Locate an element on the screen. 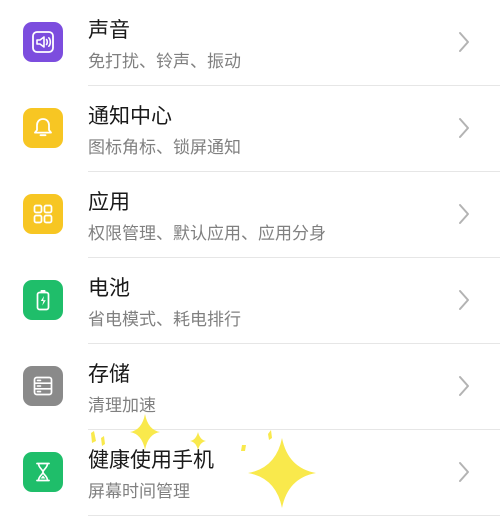  apps-grid-icon is located at coordinates (43, 214).